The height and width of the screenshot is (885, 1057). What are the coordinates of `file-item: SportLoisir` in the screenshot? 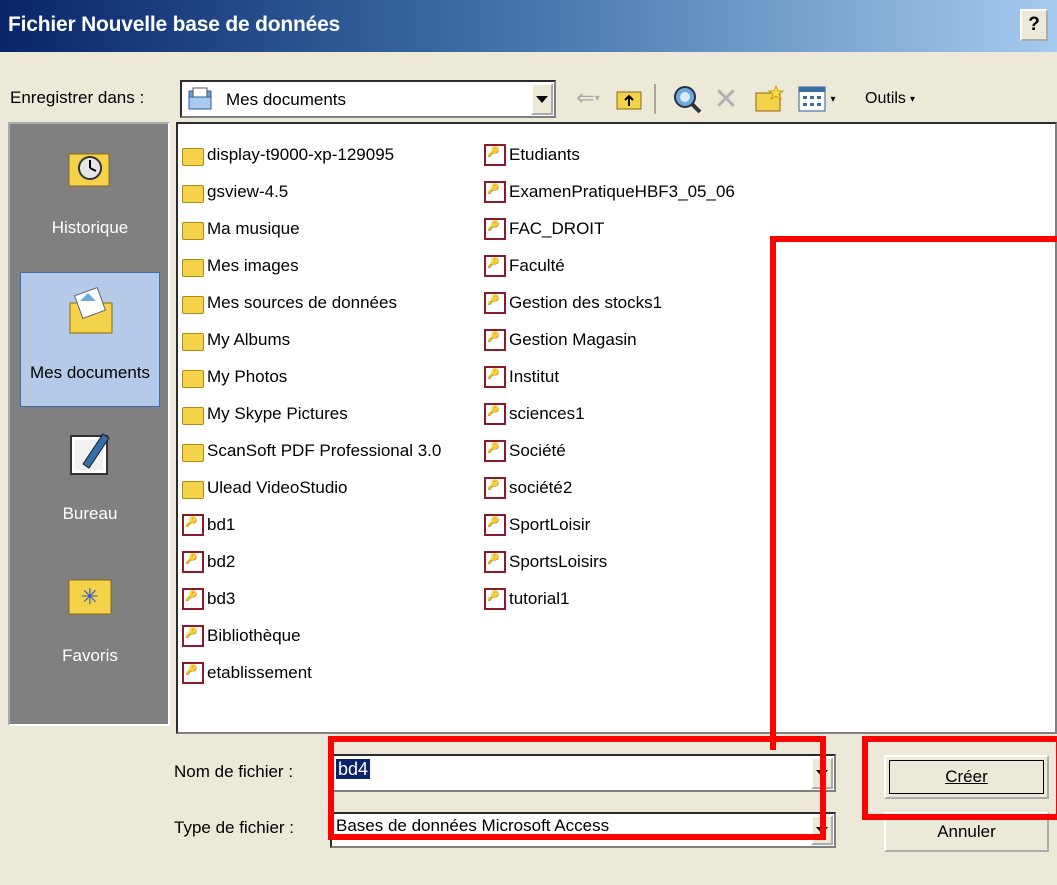 It's located at (609, 524).